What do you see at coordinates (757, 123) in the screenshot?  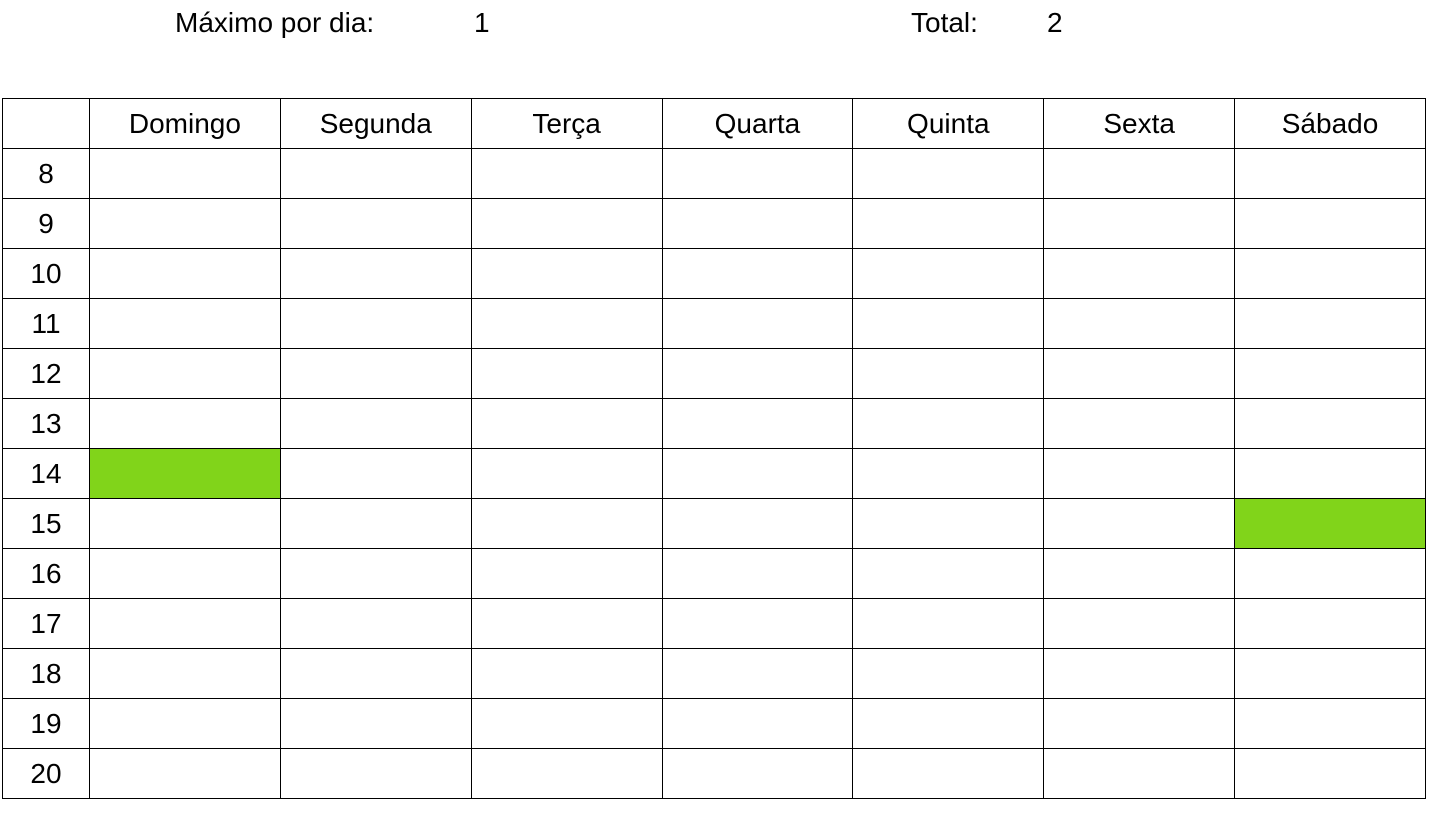 I see `day-header-quarta: Quarta` at bounding box center [757, 123].